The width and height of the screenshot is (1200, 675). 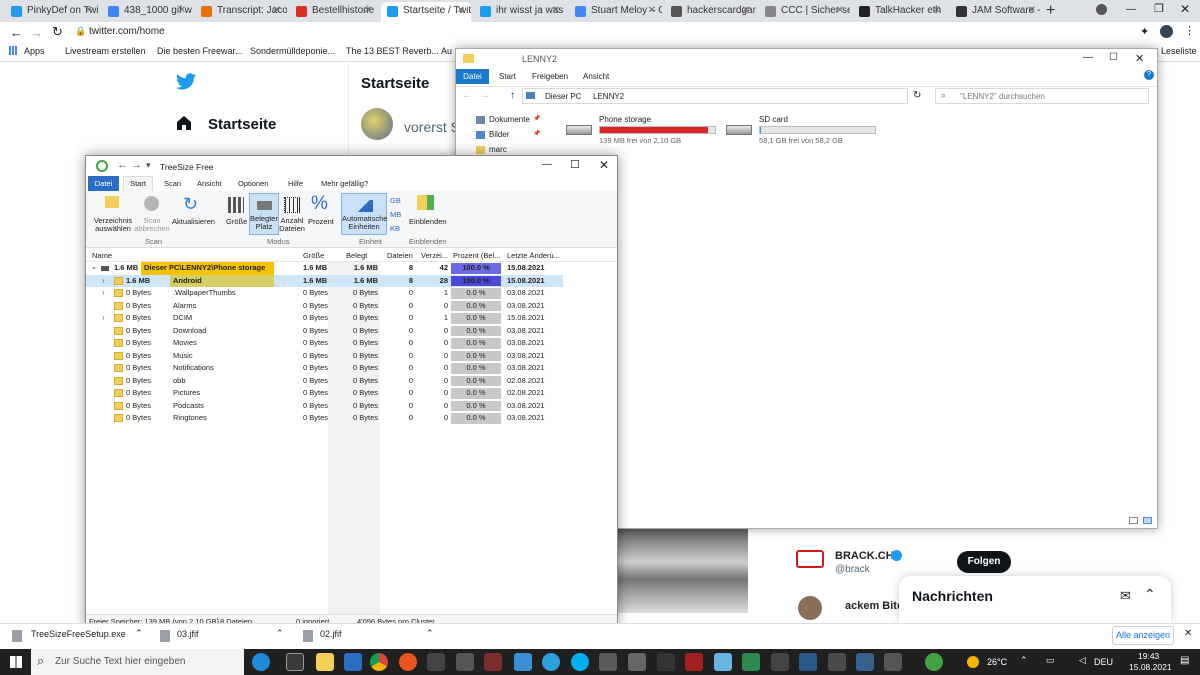 What do you see at coordinates (551, 662) in the screenshot?
I see `telegram-icon` at bounding box center [551, 662].